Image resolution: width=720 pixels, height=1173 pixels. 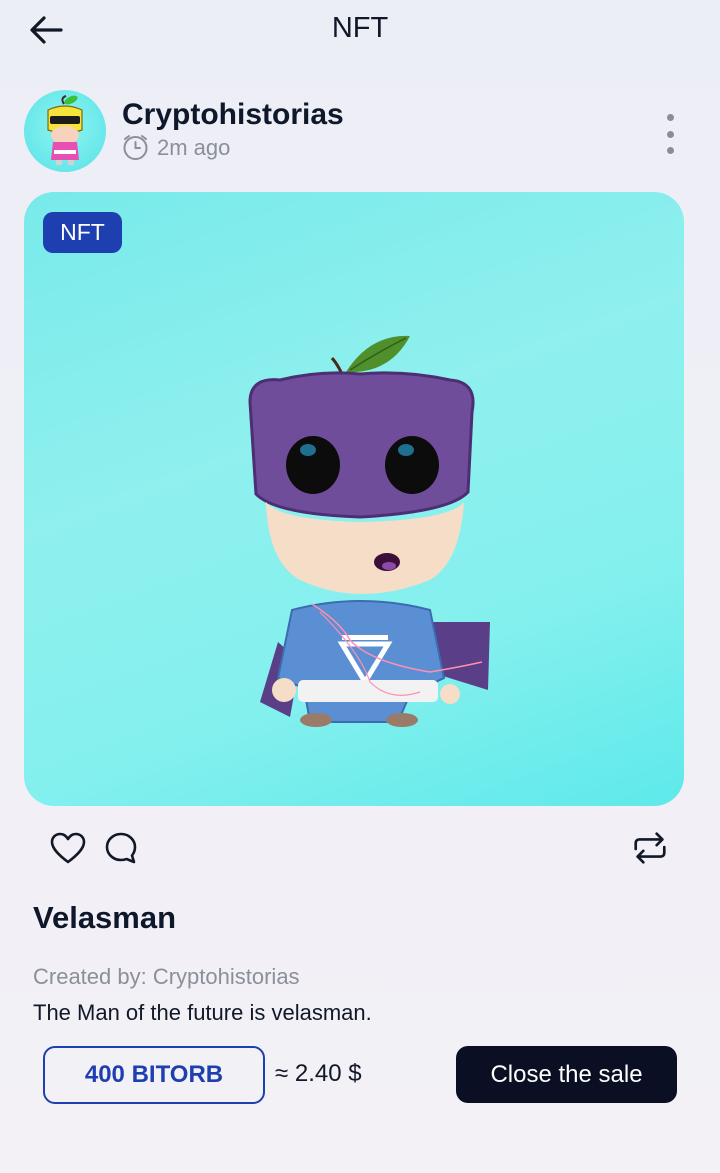 I want to click on comment-icon, so click(x=121, y=848).